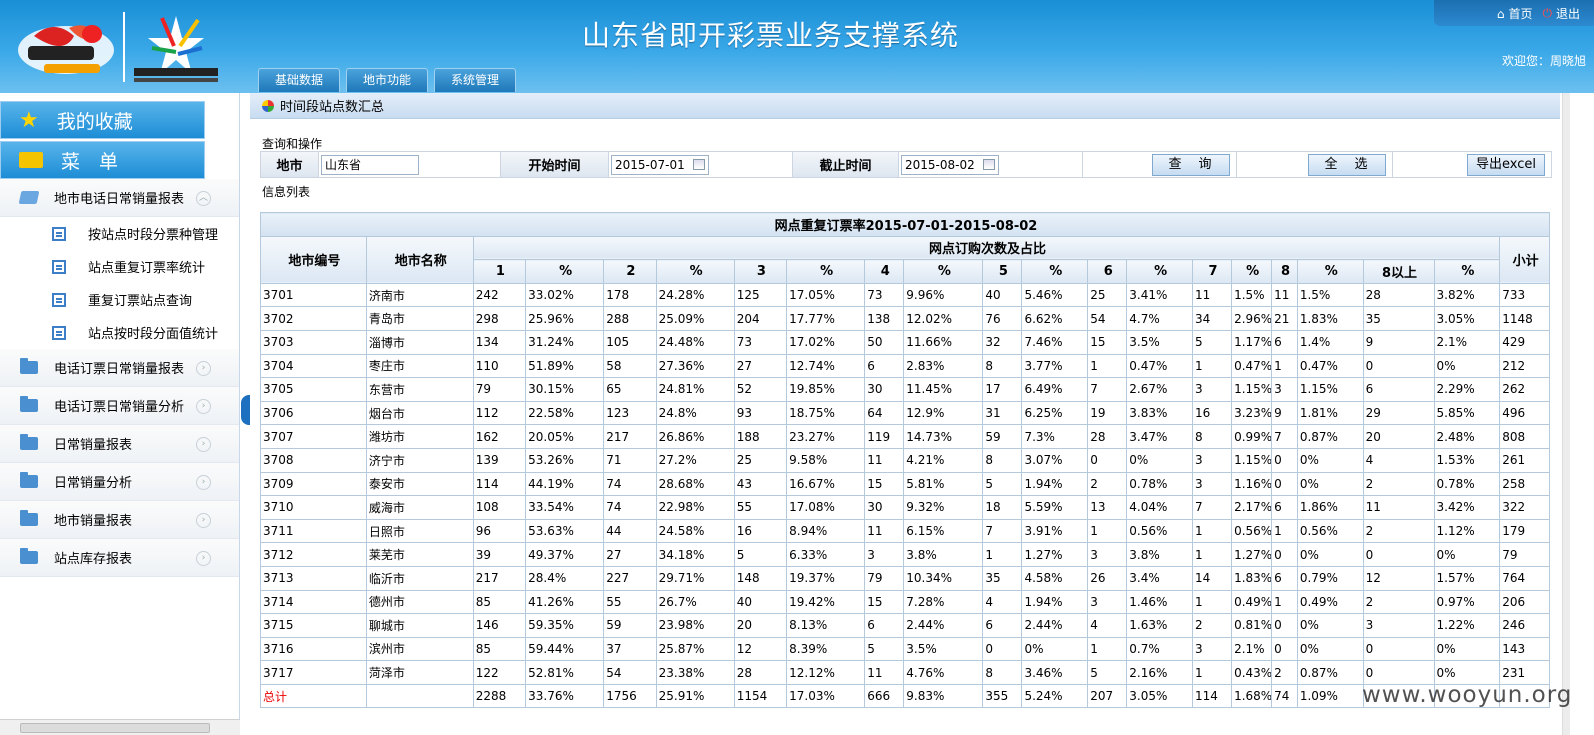 The width and height of the screenshot is (1594, 735). What do you see at coordinates (695, 602) in the screenshot?
I see `table-cell: 26.7%` at bounding box center [695, 602].